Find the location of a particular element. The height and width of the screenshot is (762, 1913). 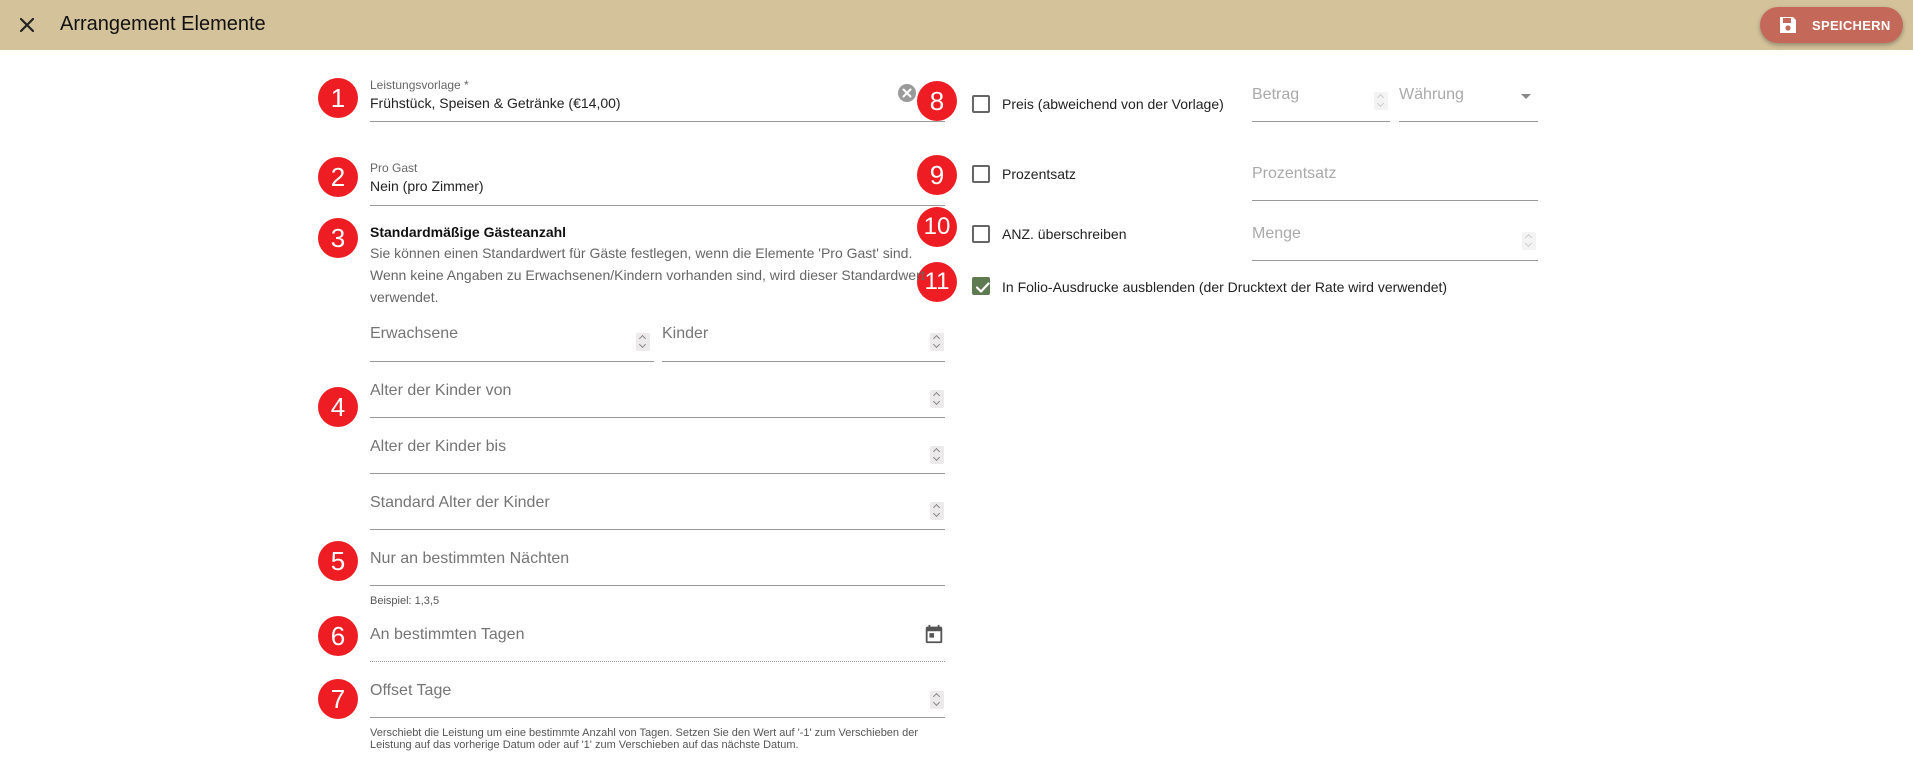

hide-folio-checkbox is located at coordinates (981, 286).